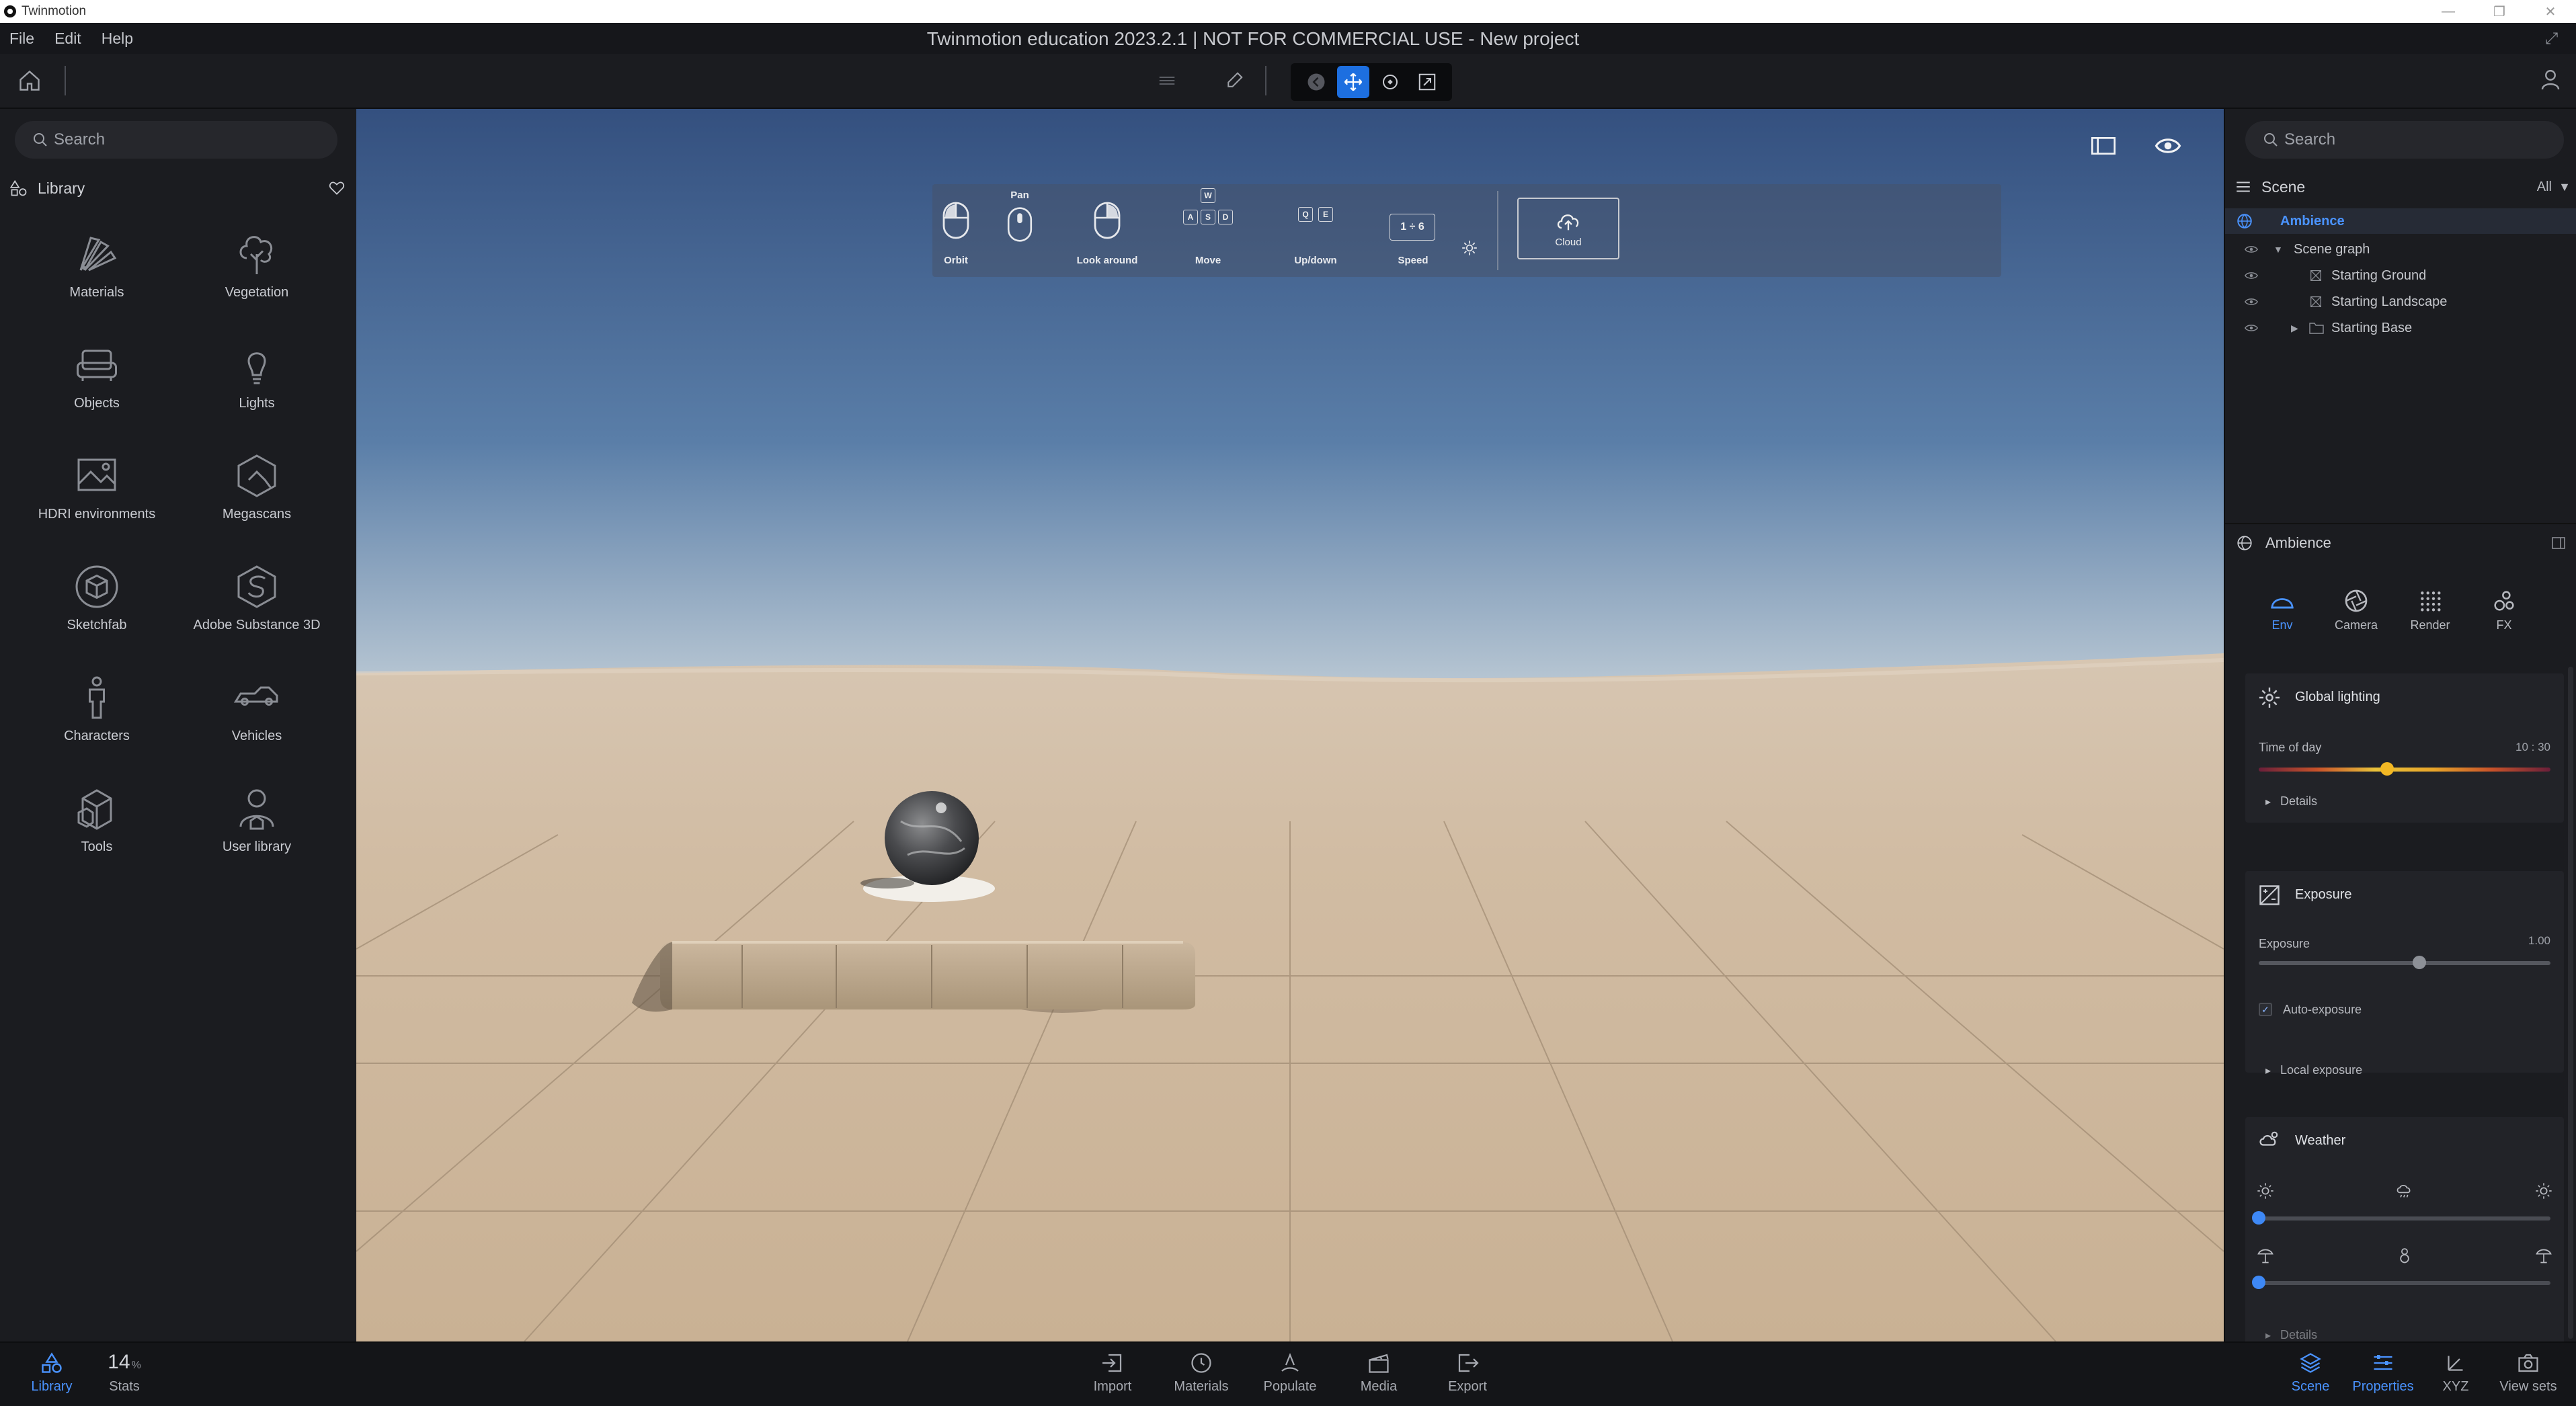 This screenshot has height=1406, width=2576. Describe the element at coordinates (1113, 1378) in the screenshot. I see `dock-import-button: Import` at that location.